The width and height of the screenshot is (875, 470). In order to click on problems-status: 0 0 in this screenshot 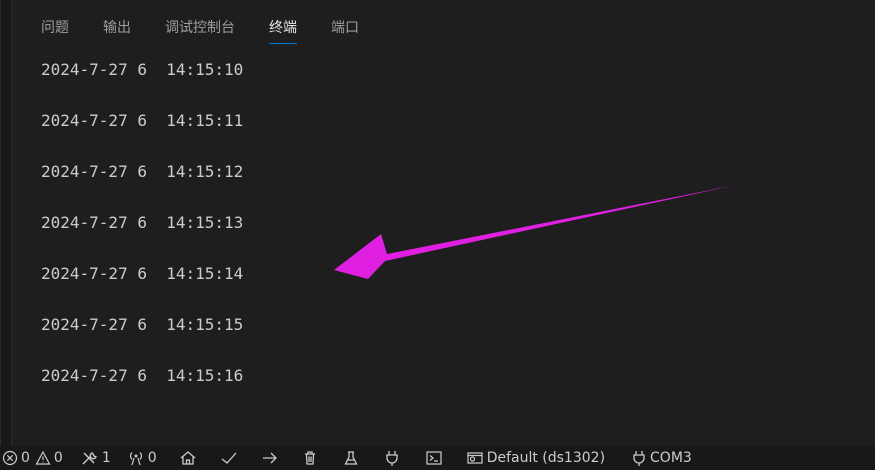, I will do `click(33, 458)`.